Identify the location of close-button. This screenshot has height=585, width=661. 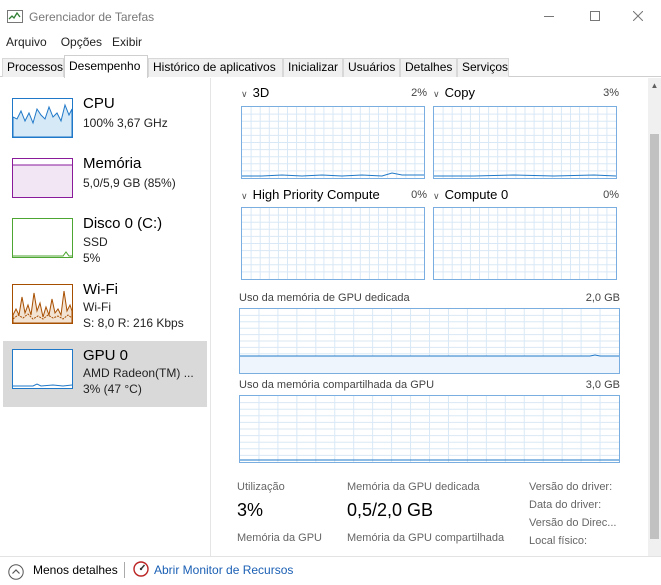
(638, 16).